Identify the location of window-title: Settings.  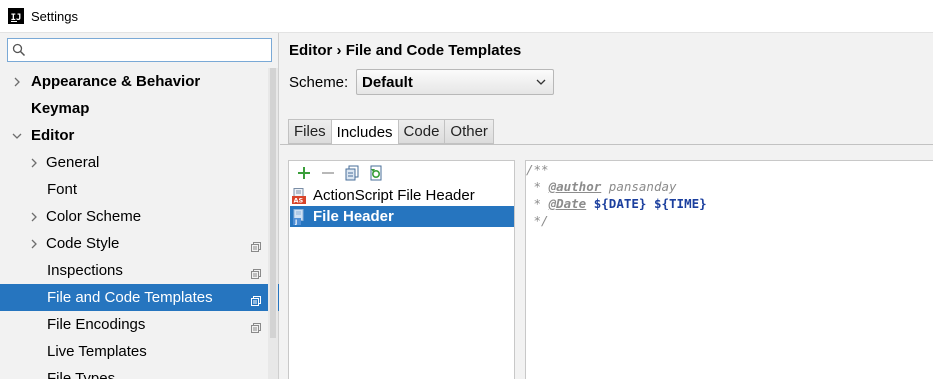
(54, 16).